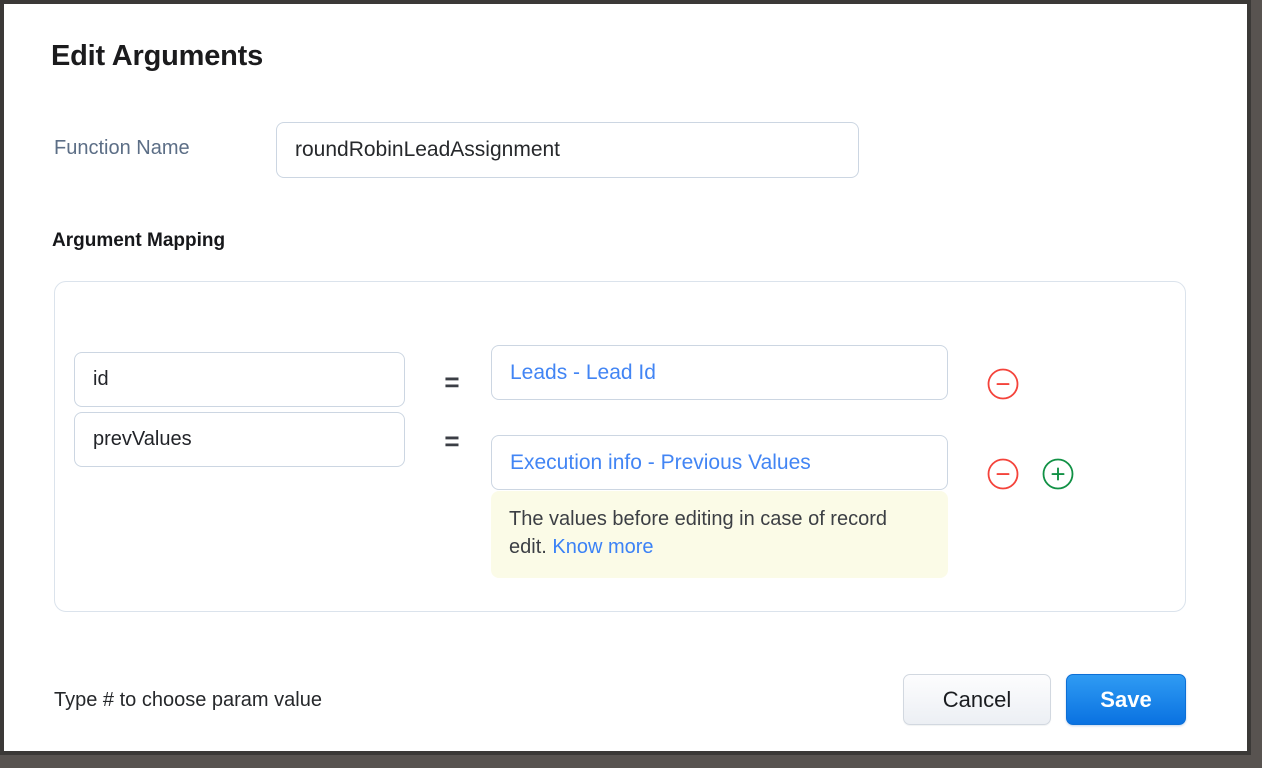  What do you see at coordinates (1058, 474) in the screenshot?
I see `plus-circle-icon` at bounding box center [1058, 474].